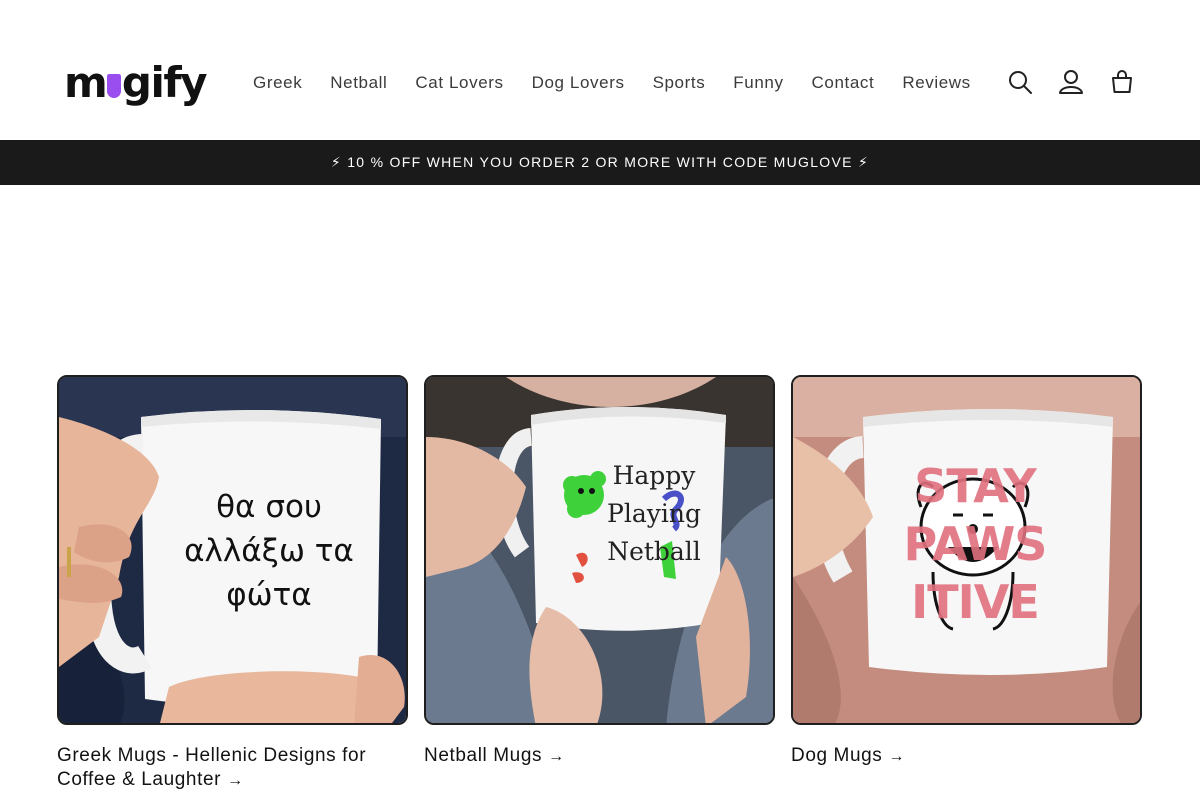 This screenshot has width=1200, height=800. I want to click on mug-text-line: Happy, so click(654, 475).